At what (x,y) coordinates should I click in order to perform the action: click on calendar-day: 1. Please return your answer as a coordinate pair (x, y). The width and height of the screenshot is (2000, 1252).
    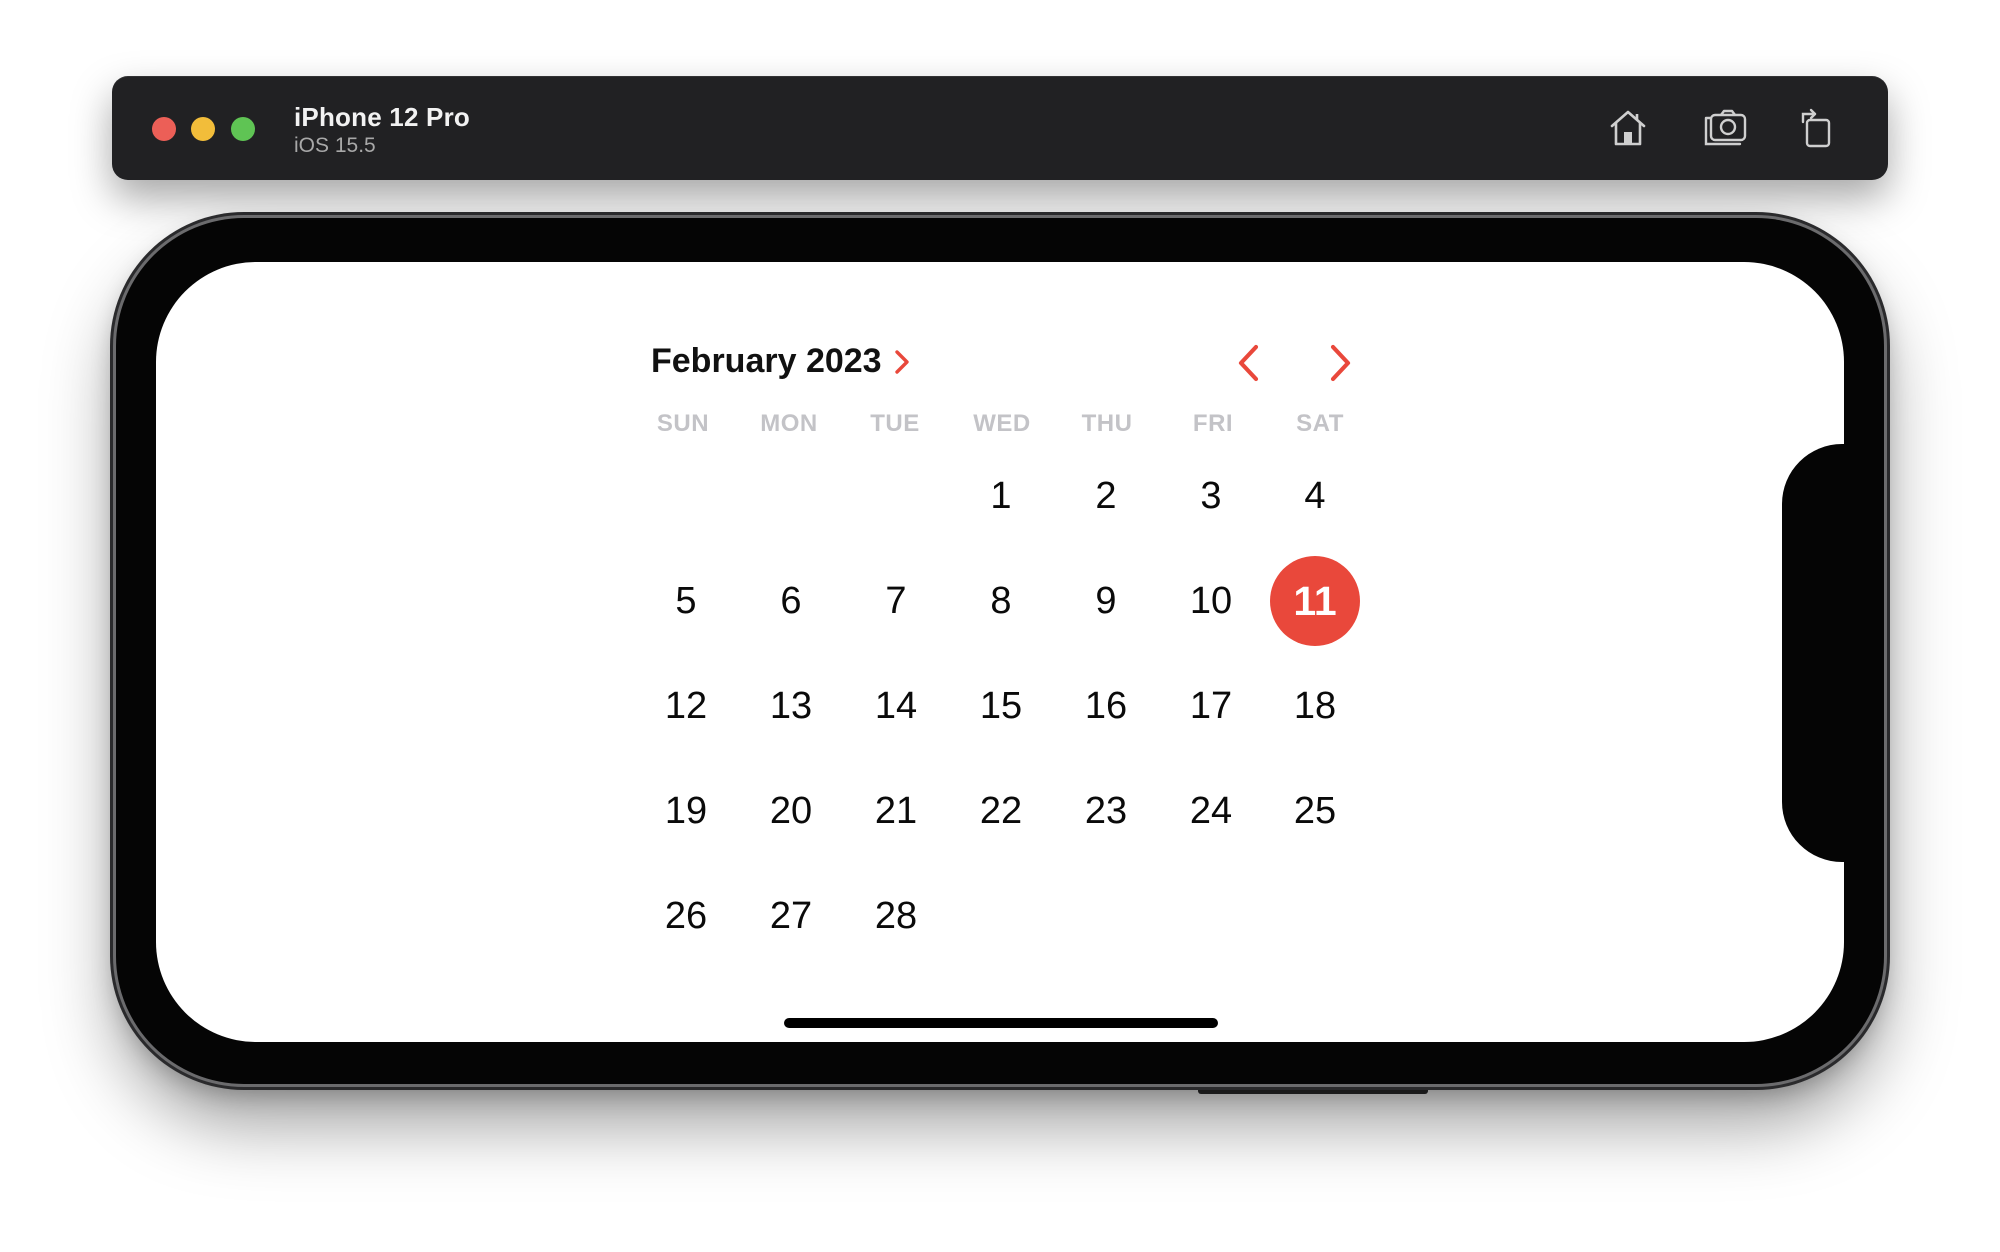
    Looking at the image, I should click on (1001, 496).